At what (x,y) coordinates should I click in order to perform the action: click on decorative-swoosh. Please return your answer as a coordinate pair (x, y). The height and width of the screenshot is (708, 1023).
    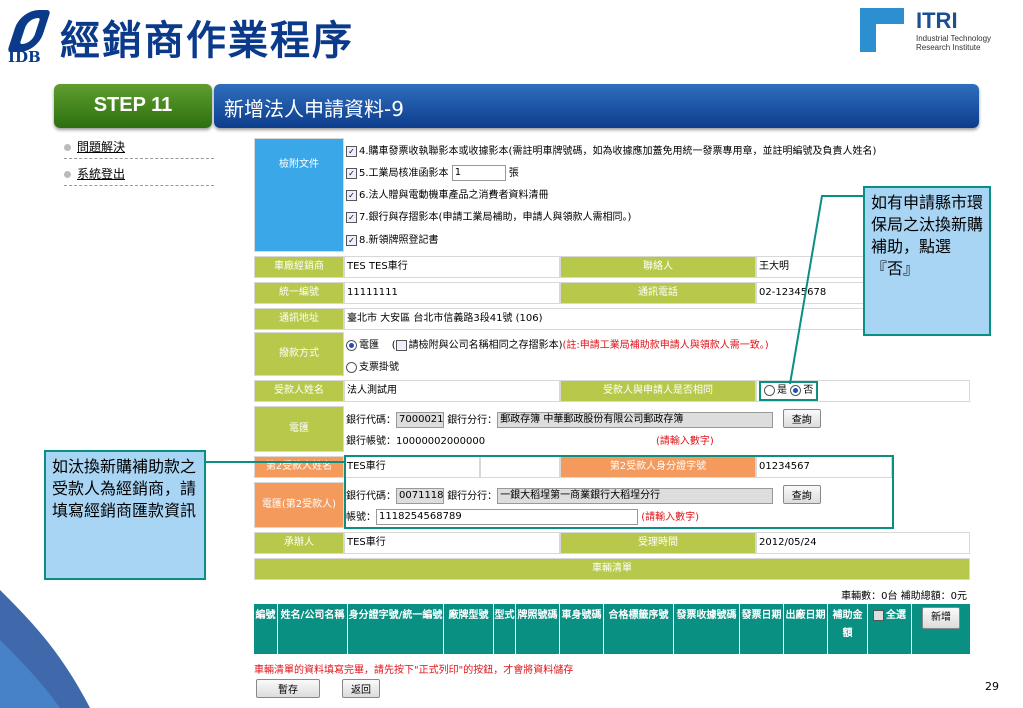
    Looking at the image, I should click on (45, 649).